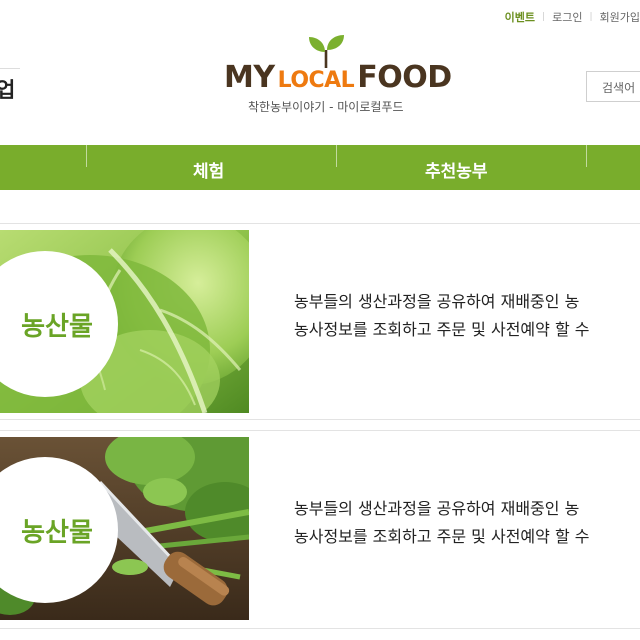  What do you see at coordinates (249, 77) in the screenshot?
I see `logo-my: MY` at bounding box center [249, 77].